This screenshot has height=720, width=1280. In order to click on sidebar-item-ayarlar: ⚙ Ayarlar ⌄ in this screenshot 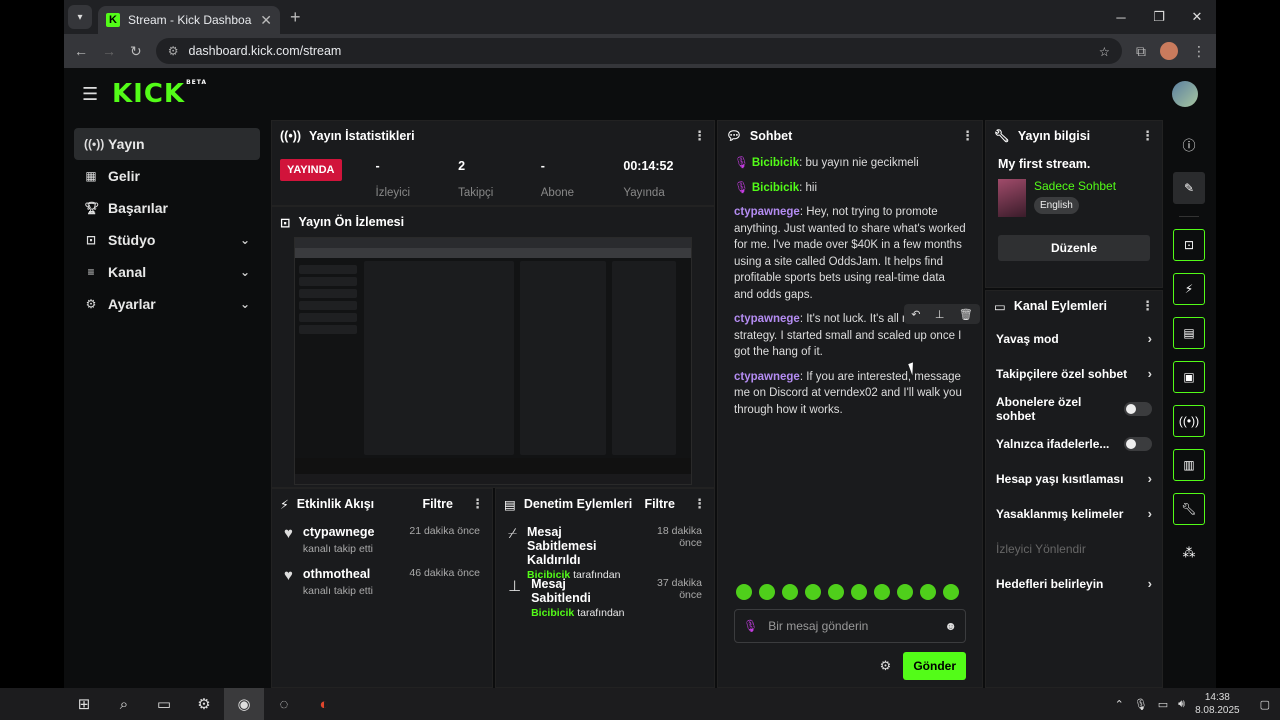, I will do `click(167, 304)`.